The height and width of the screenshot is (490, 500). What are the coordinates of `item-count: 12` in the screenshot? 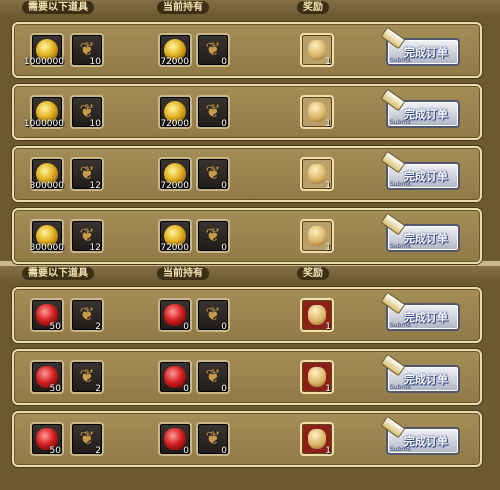 It's located at (95, 248).